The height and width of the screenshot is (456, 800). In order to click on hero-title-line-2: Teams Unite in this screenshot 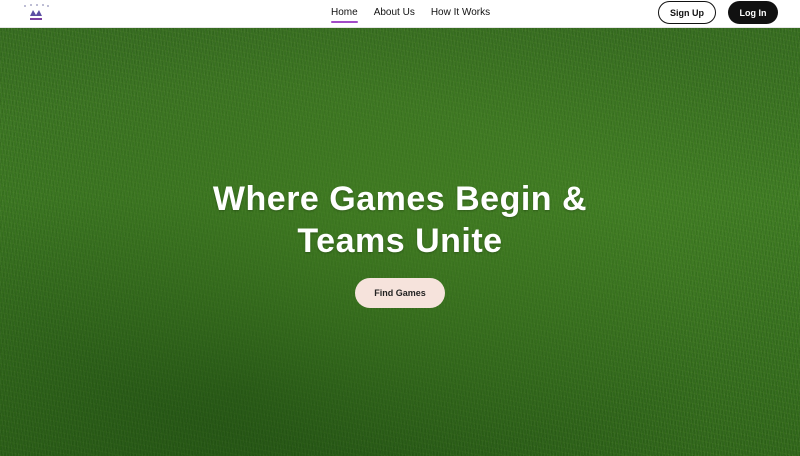, I will do `click(400, 241)`.